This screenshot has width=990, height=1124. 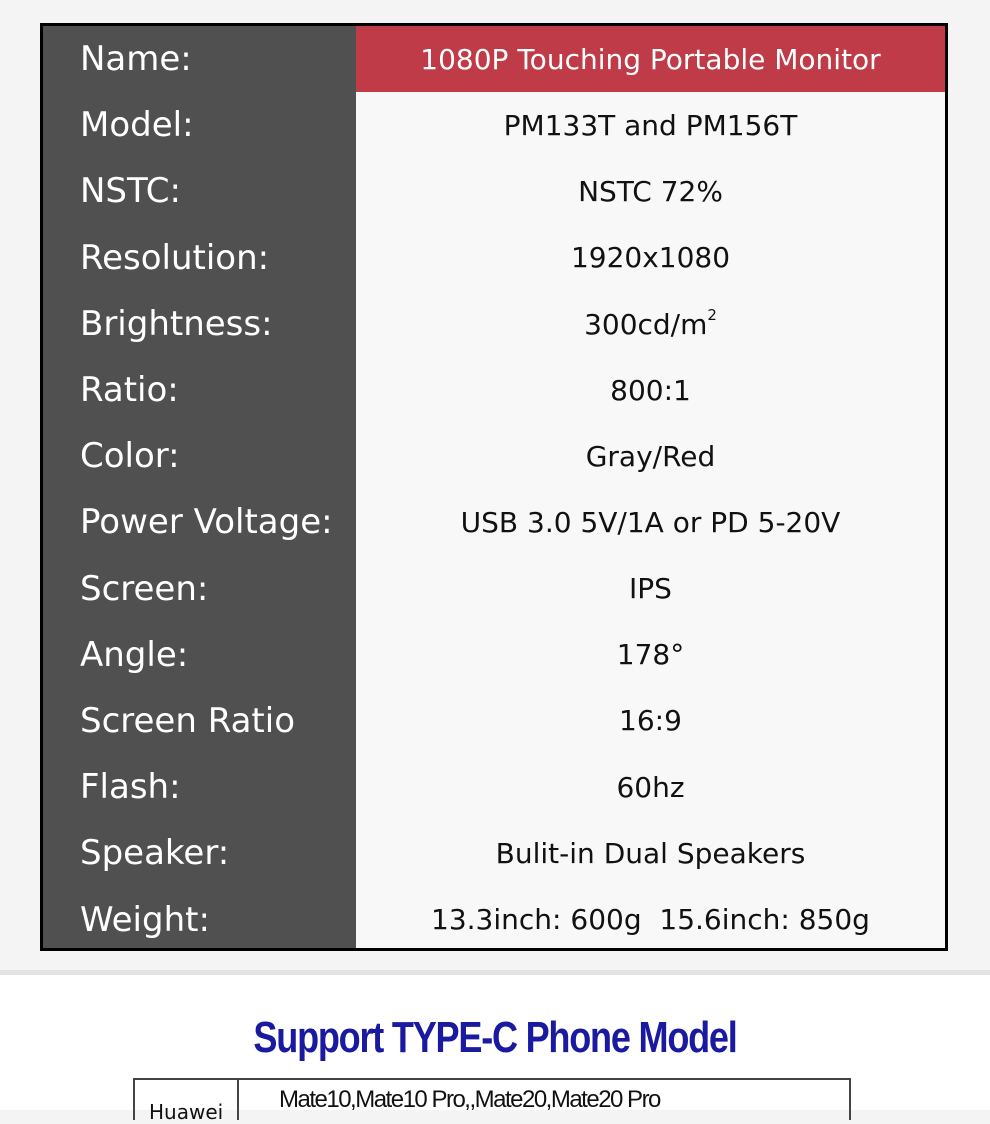 What do you see at coordinates (136, 59) in the screenshot?
I see `spec-label-name: Name:` at bounding box center [136, 59].